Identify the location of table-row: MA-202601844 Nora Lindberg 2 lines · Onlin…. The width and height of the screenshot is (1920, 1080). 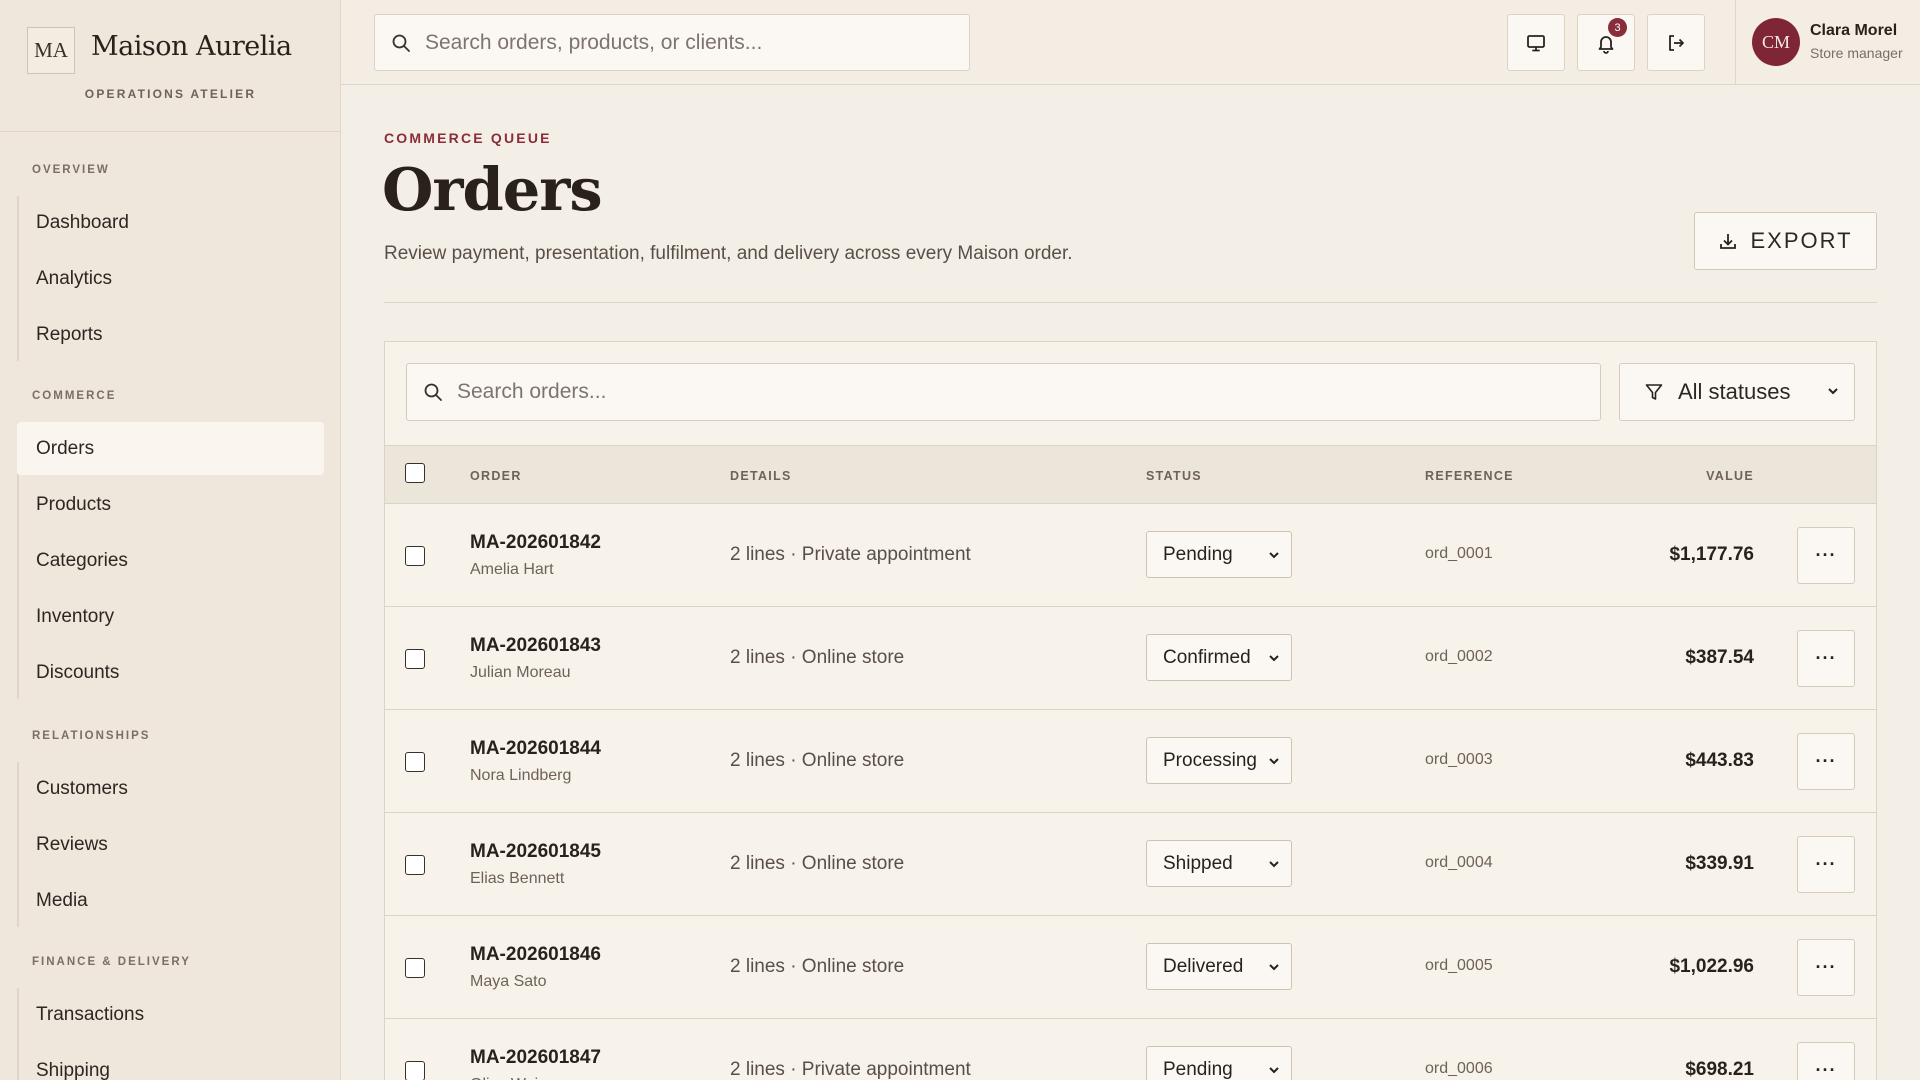
(1130, 761).